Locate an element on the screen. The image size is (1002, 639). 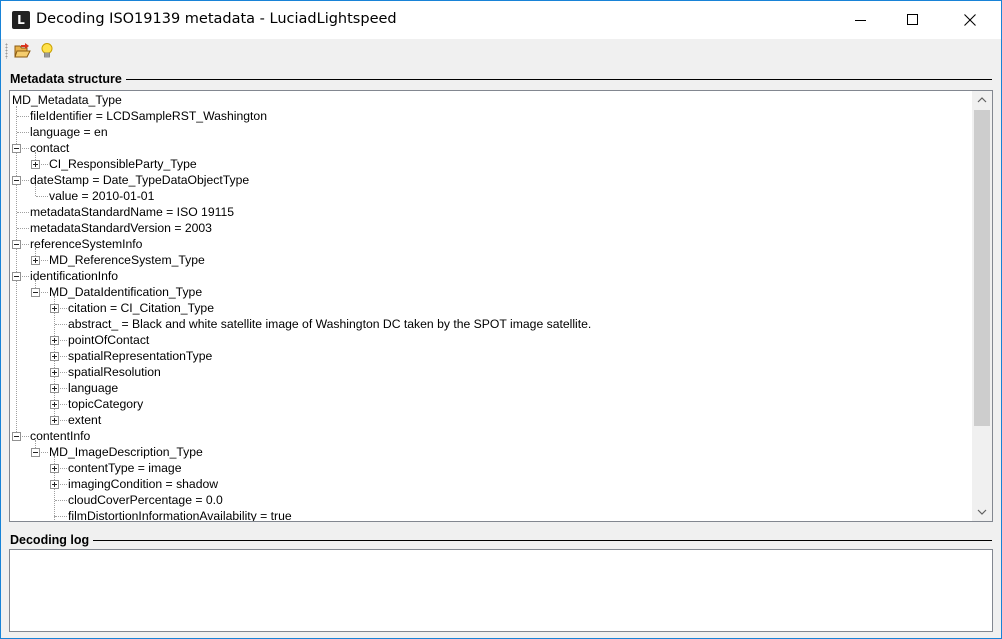
tree-node: value = 2010-01-01 is located at coordinates (490, 196).